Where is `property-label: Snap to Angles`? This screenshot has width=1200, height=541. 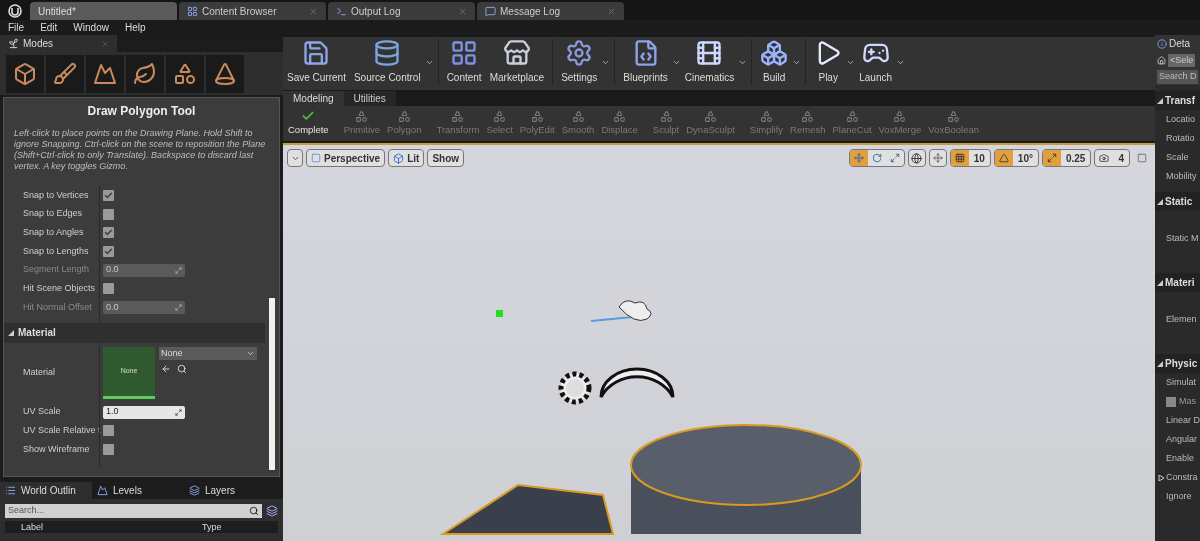
property-label: Snap to Angles is located at coordinates (53, 232).